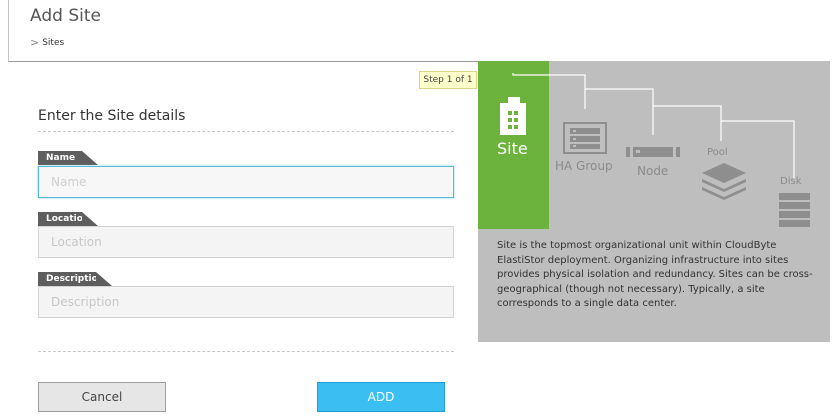  I want to click on ha-group-node-label: HA Group, so click(584, 166).